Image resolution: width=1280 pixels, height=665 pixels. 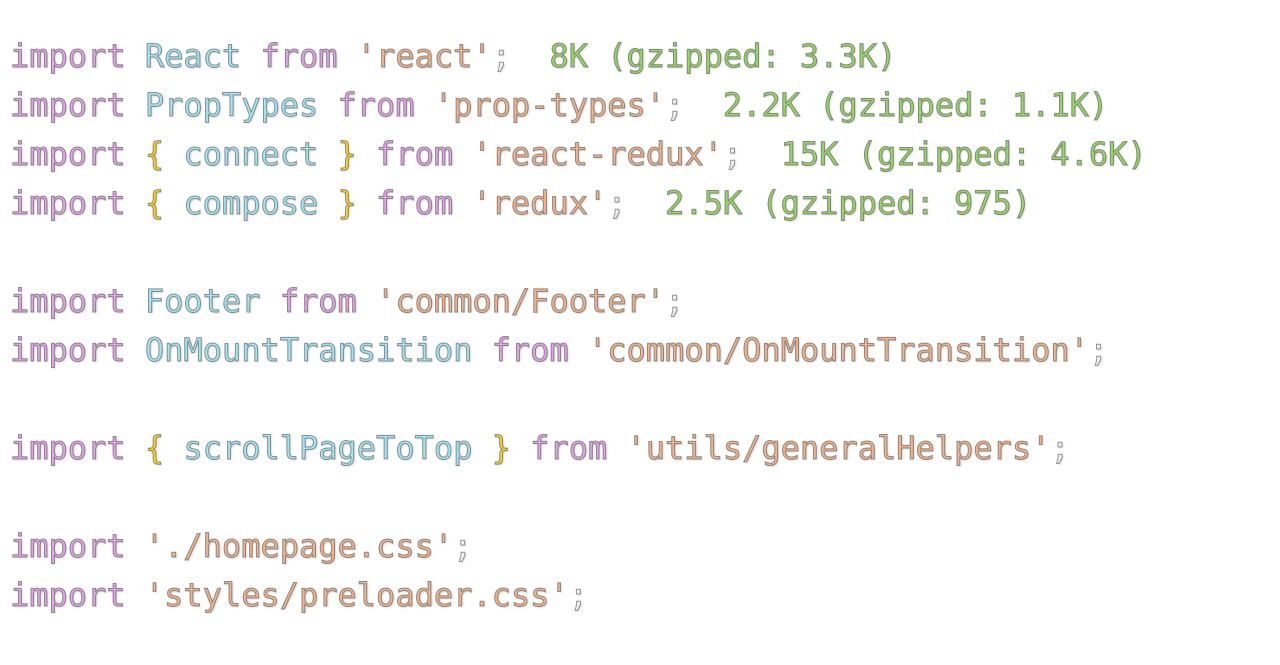 I want to click on identifier-token: scrollPageToTop, so click(x=328, y=448).